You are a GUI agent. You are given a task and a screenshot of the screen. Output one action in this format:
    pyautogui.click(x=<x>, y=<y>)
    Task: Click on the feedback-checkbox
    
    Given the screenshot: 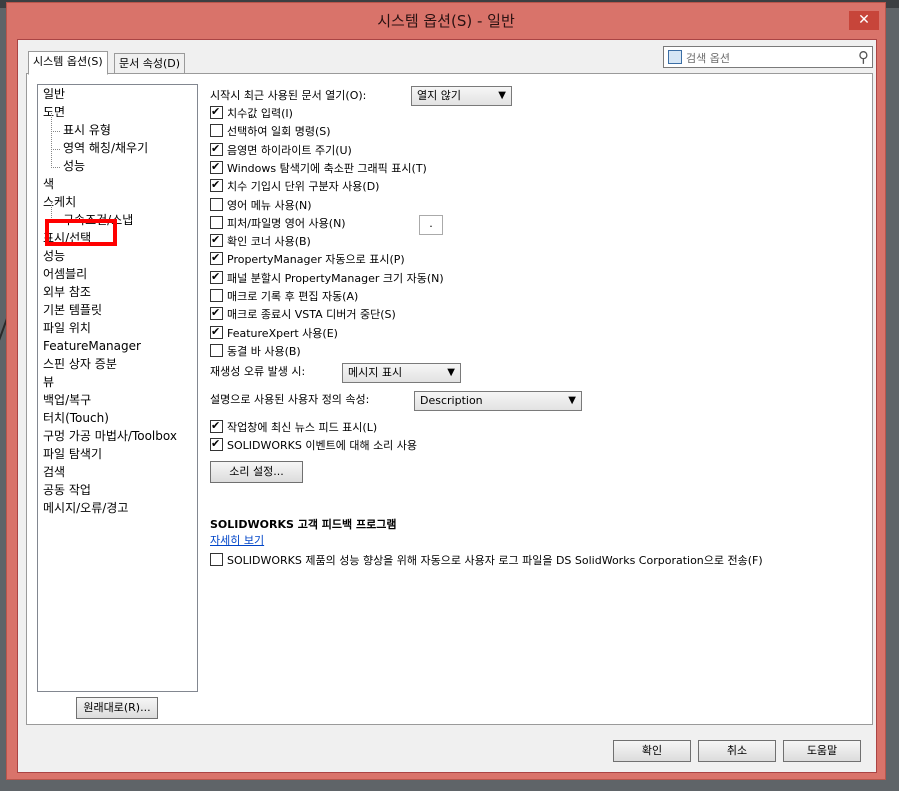 What is the action you would take?
    pyautogui.click(x=216, y=559)
    